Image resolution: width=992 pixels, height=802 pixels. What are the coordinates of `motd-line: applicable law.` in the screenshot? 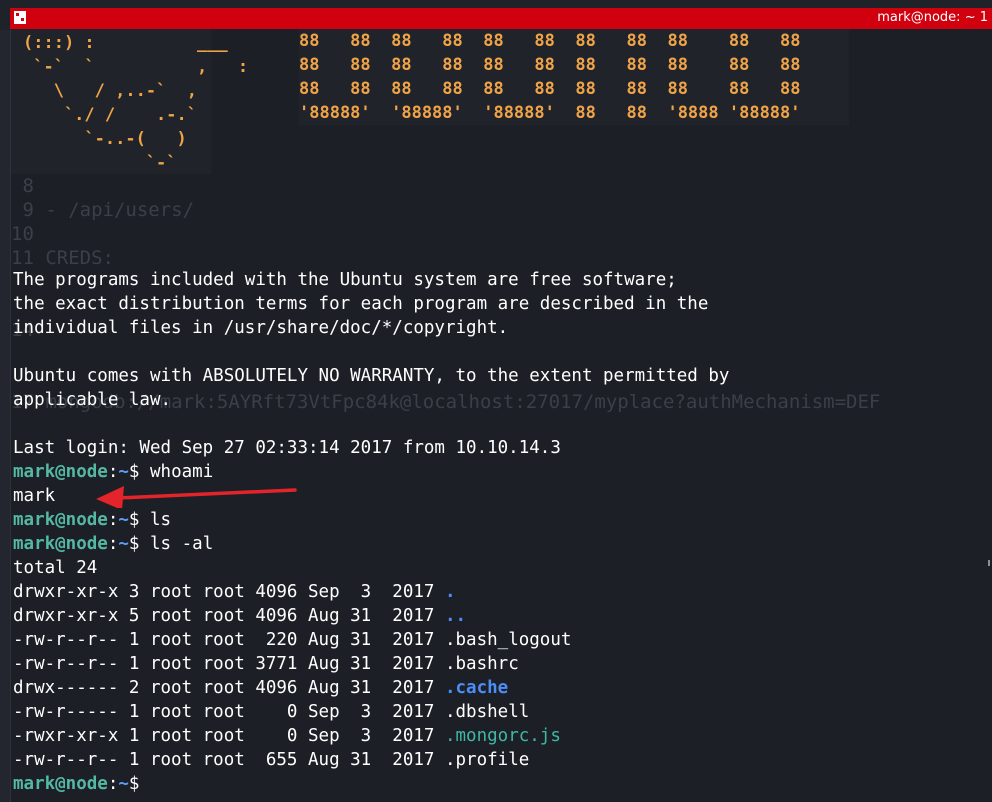 It's located at (371, 400).